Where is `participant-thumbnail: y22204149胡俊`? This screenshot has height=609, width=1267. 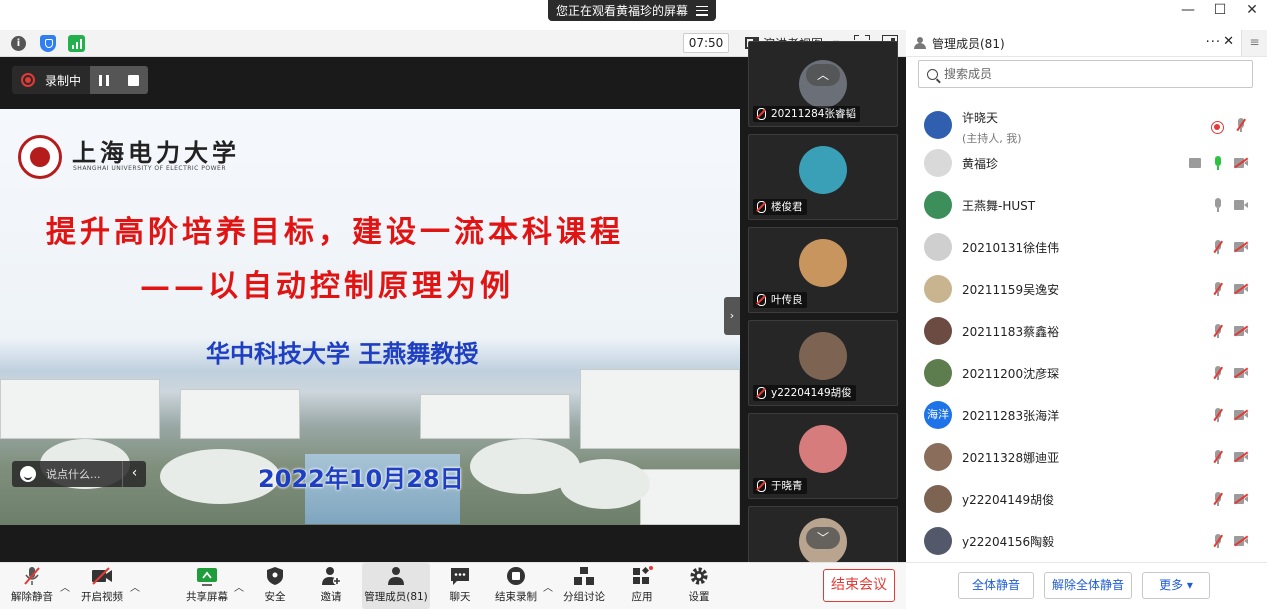
participant-thumbnail: y22204149胡俊 is located at coordinates (823, 363).